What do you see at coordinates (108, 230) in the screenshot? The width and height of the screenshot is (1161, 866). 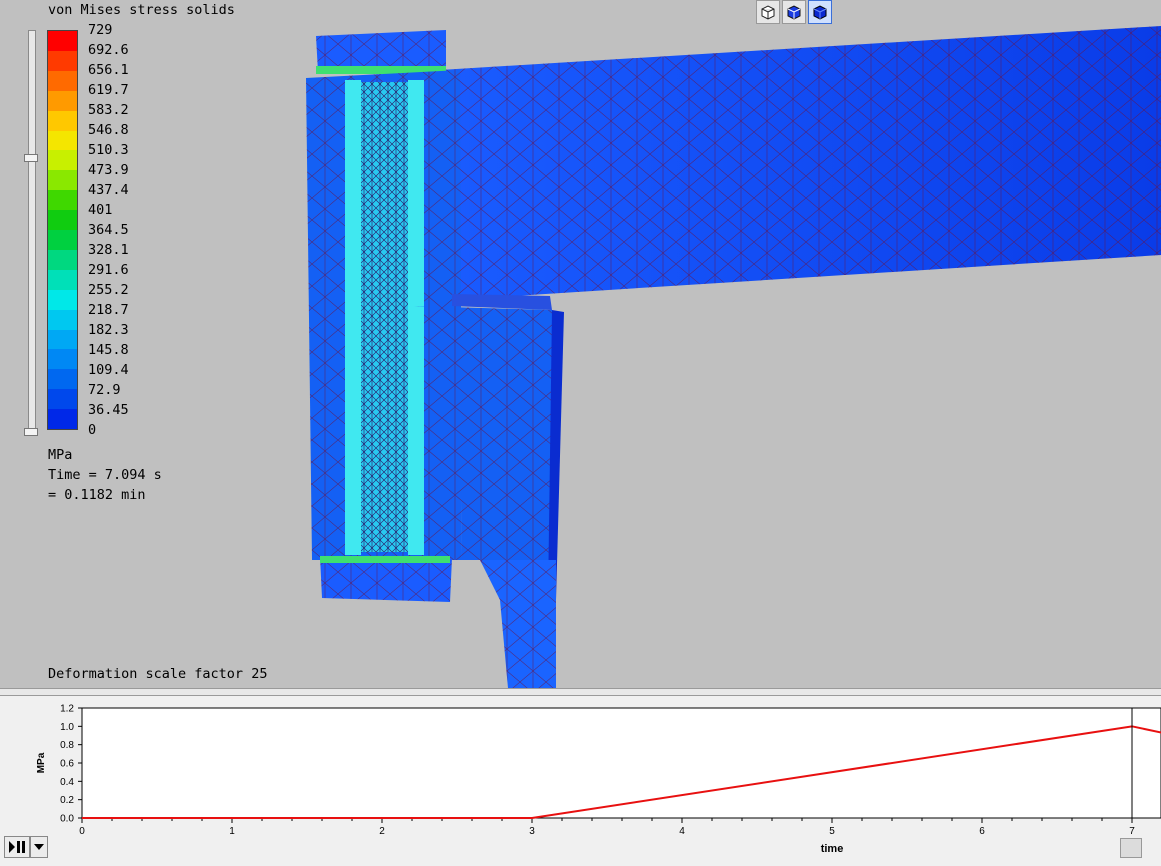 I see `colorbar-tick-label: 364.5` at bounding box center [108, 230].